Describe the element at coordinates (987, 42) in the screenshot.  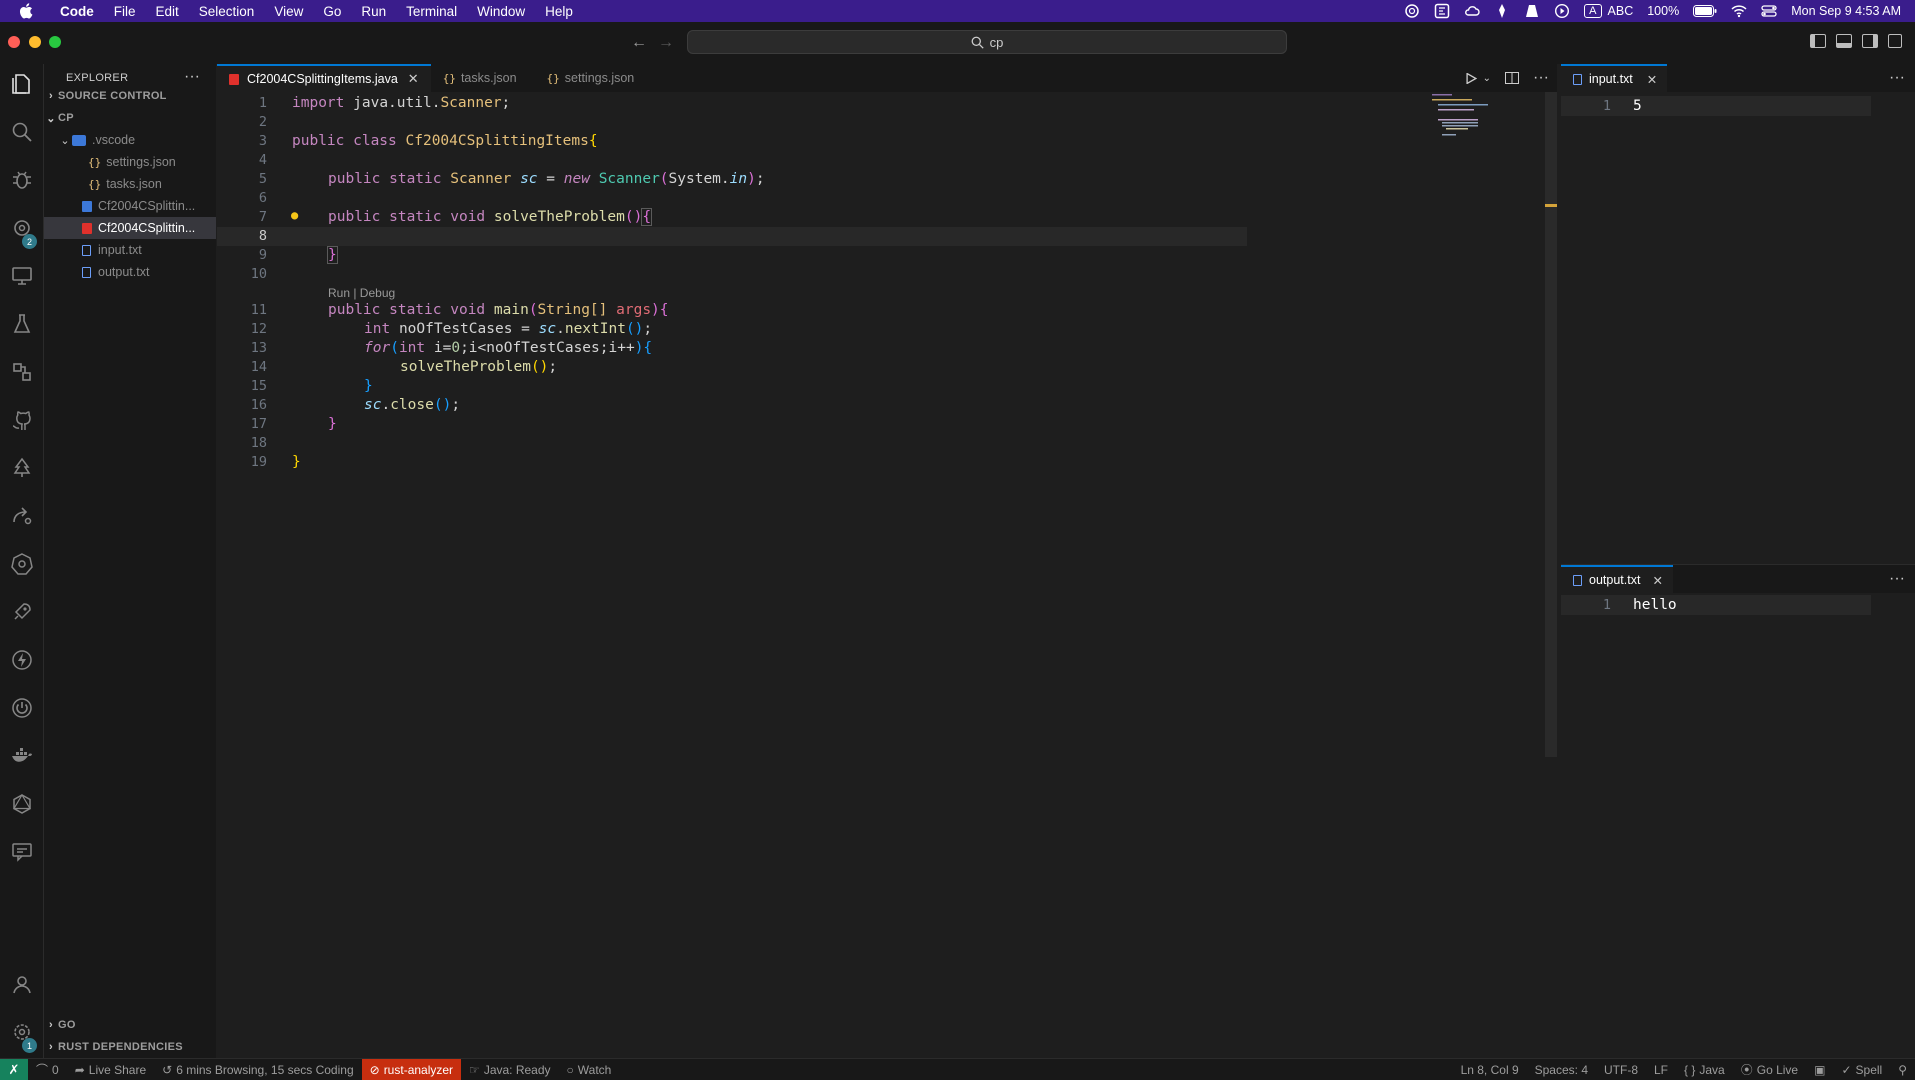
I see `command-center-search: cp` at that location.